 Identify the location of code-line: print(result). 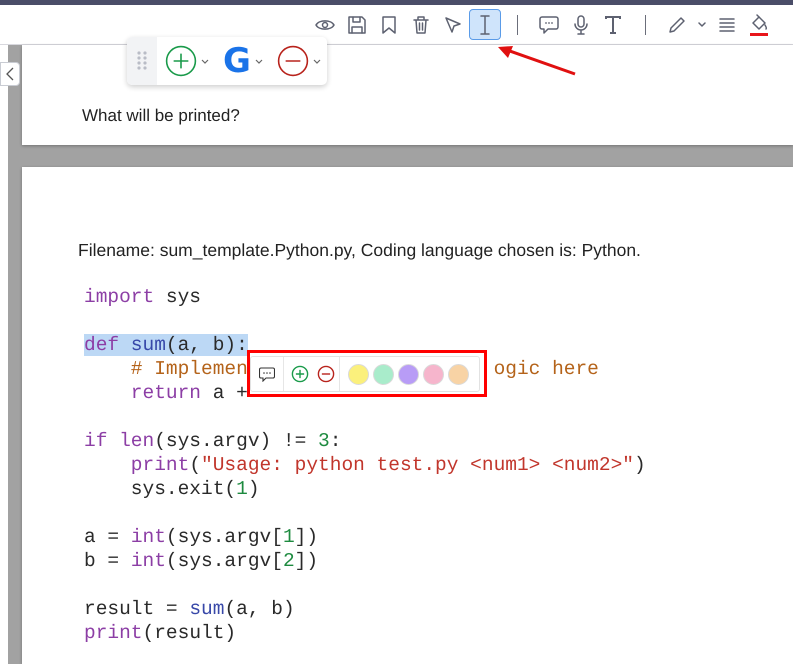
(160, 633).